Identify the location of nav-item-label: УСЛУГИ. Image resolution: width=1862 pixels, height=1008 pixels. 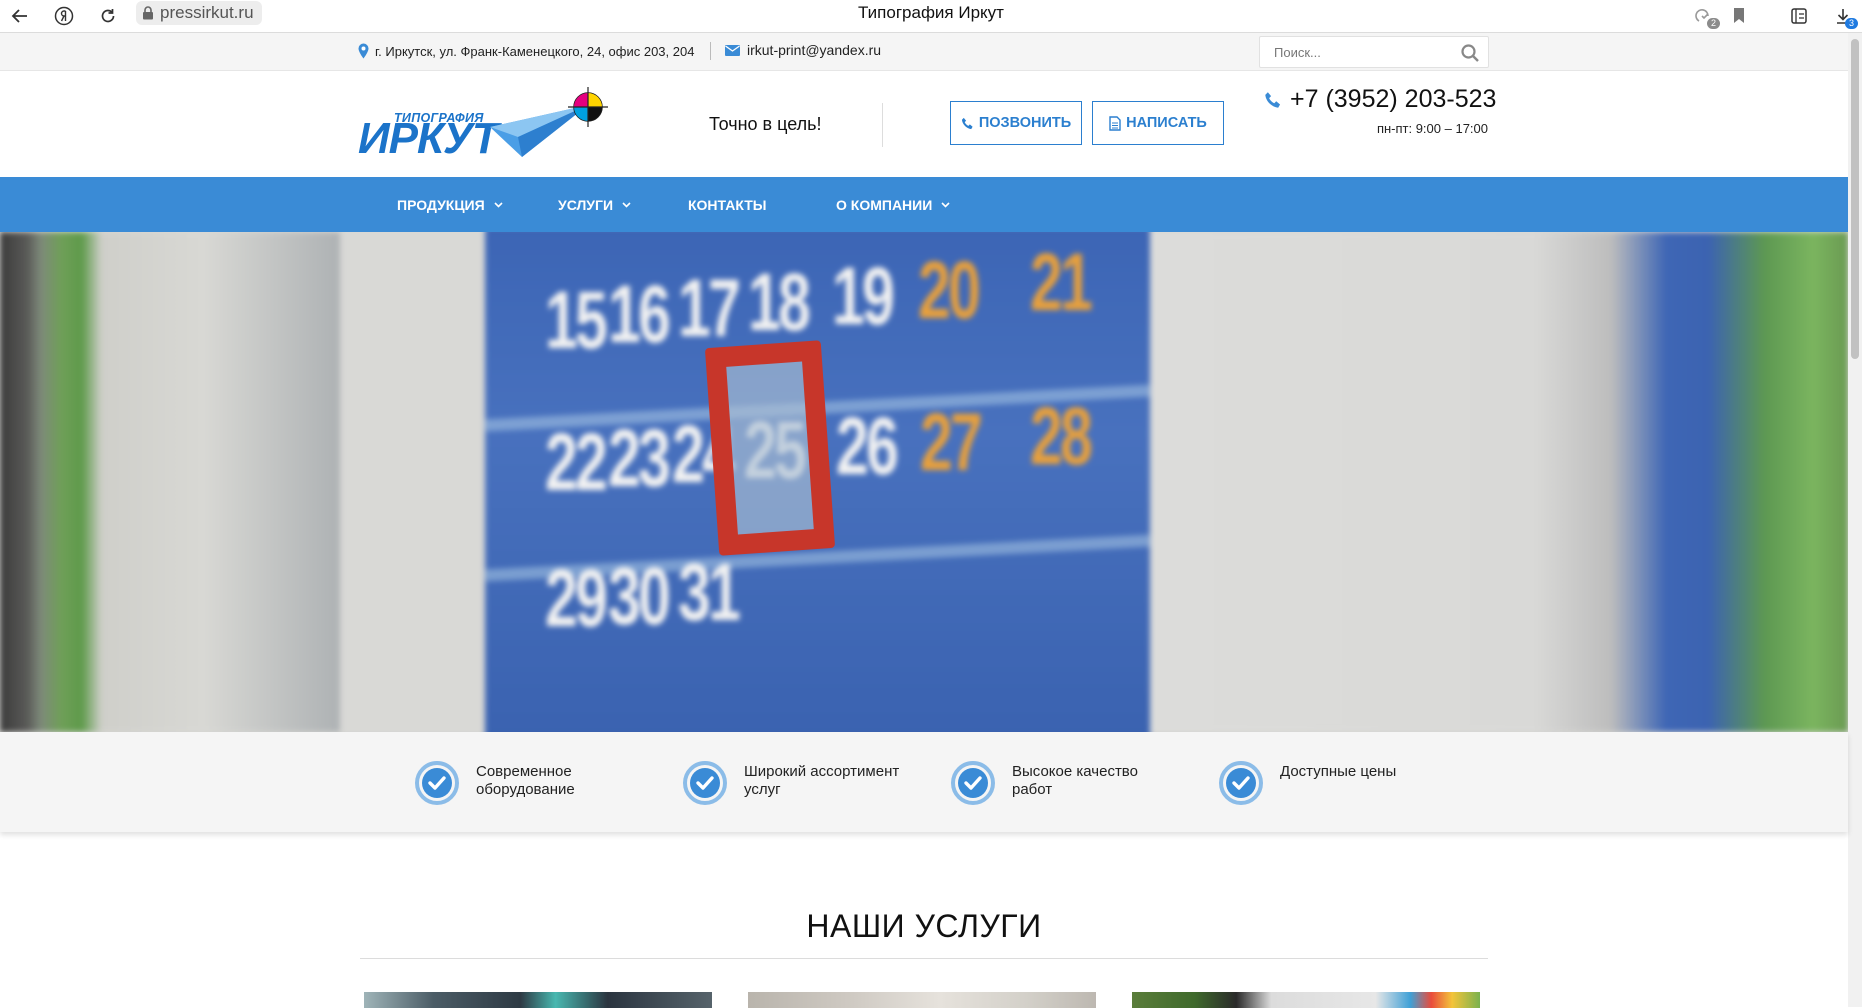
(586, 204).